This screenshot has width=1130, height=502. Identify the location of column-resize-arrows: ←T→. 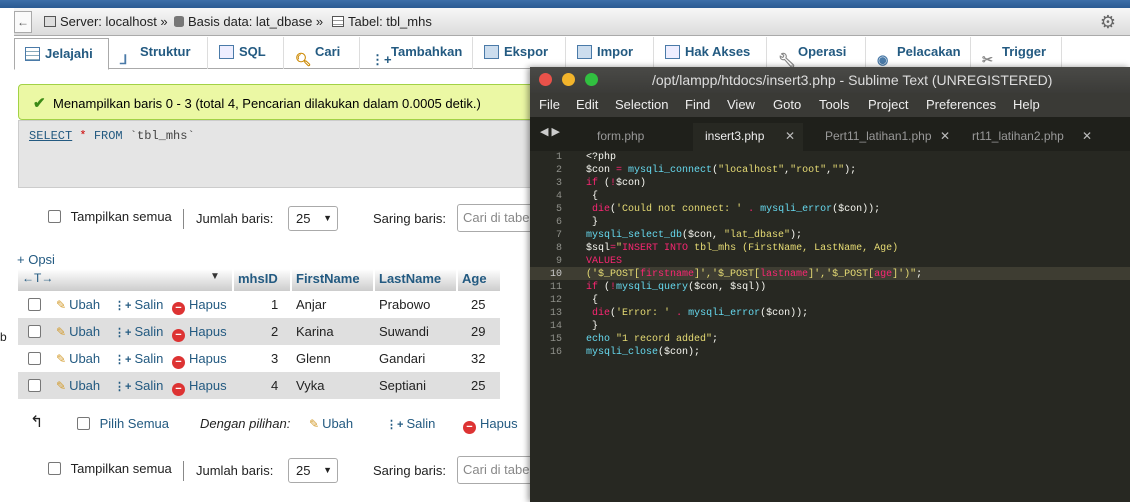
(37, 278).